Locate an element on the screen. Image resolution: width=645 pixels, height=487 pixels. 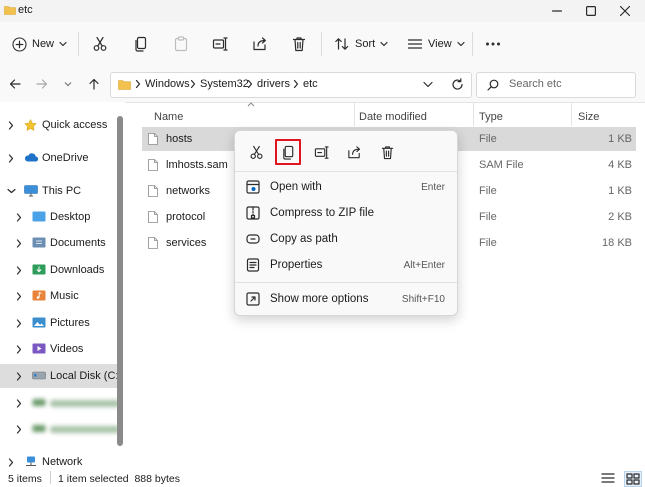
breadcrumb-system32: System32 is located at coordinates (224, 84).